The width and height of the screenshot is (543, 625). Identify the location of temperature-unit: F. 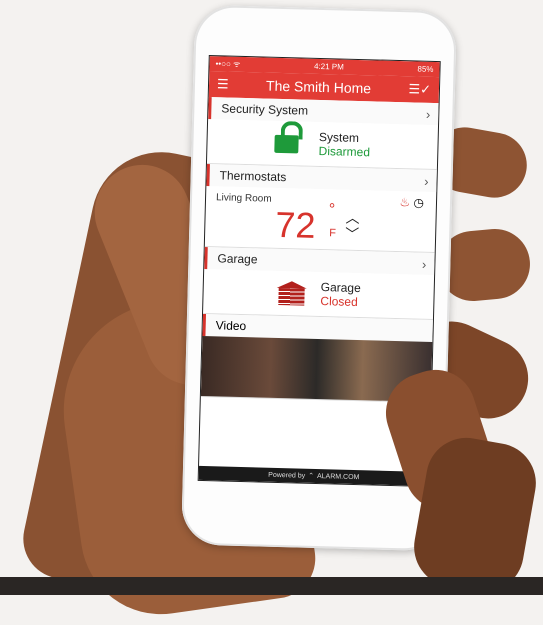
(333, 233).